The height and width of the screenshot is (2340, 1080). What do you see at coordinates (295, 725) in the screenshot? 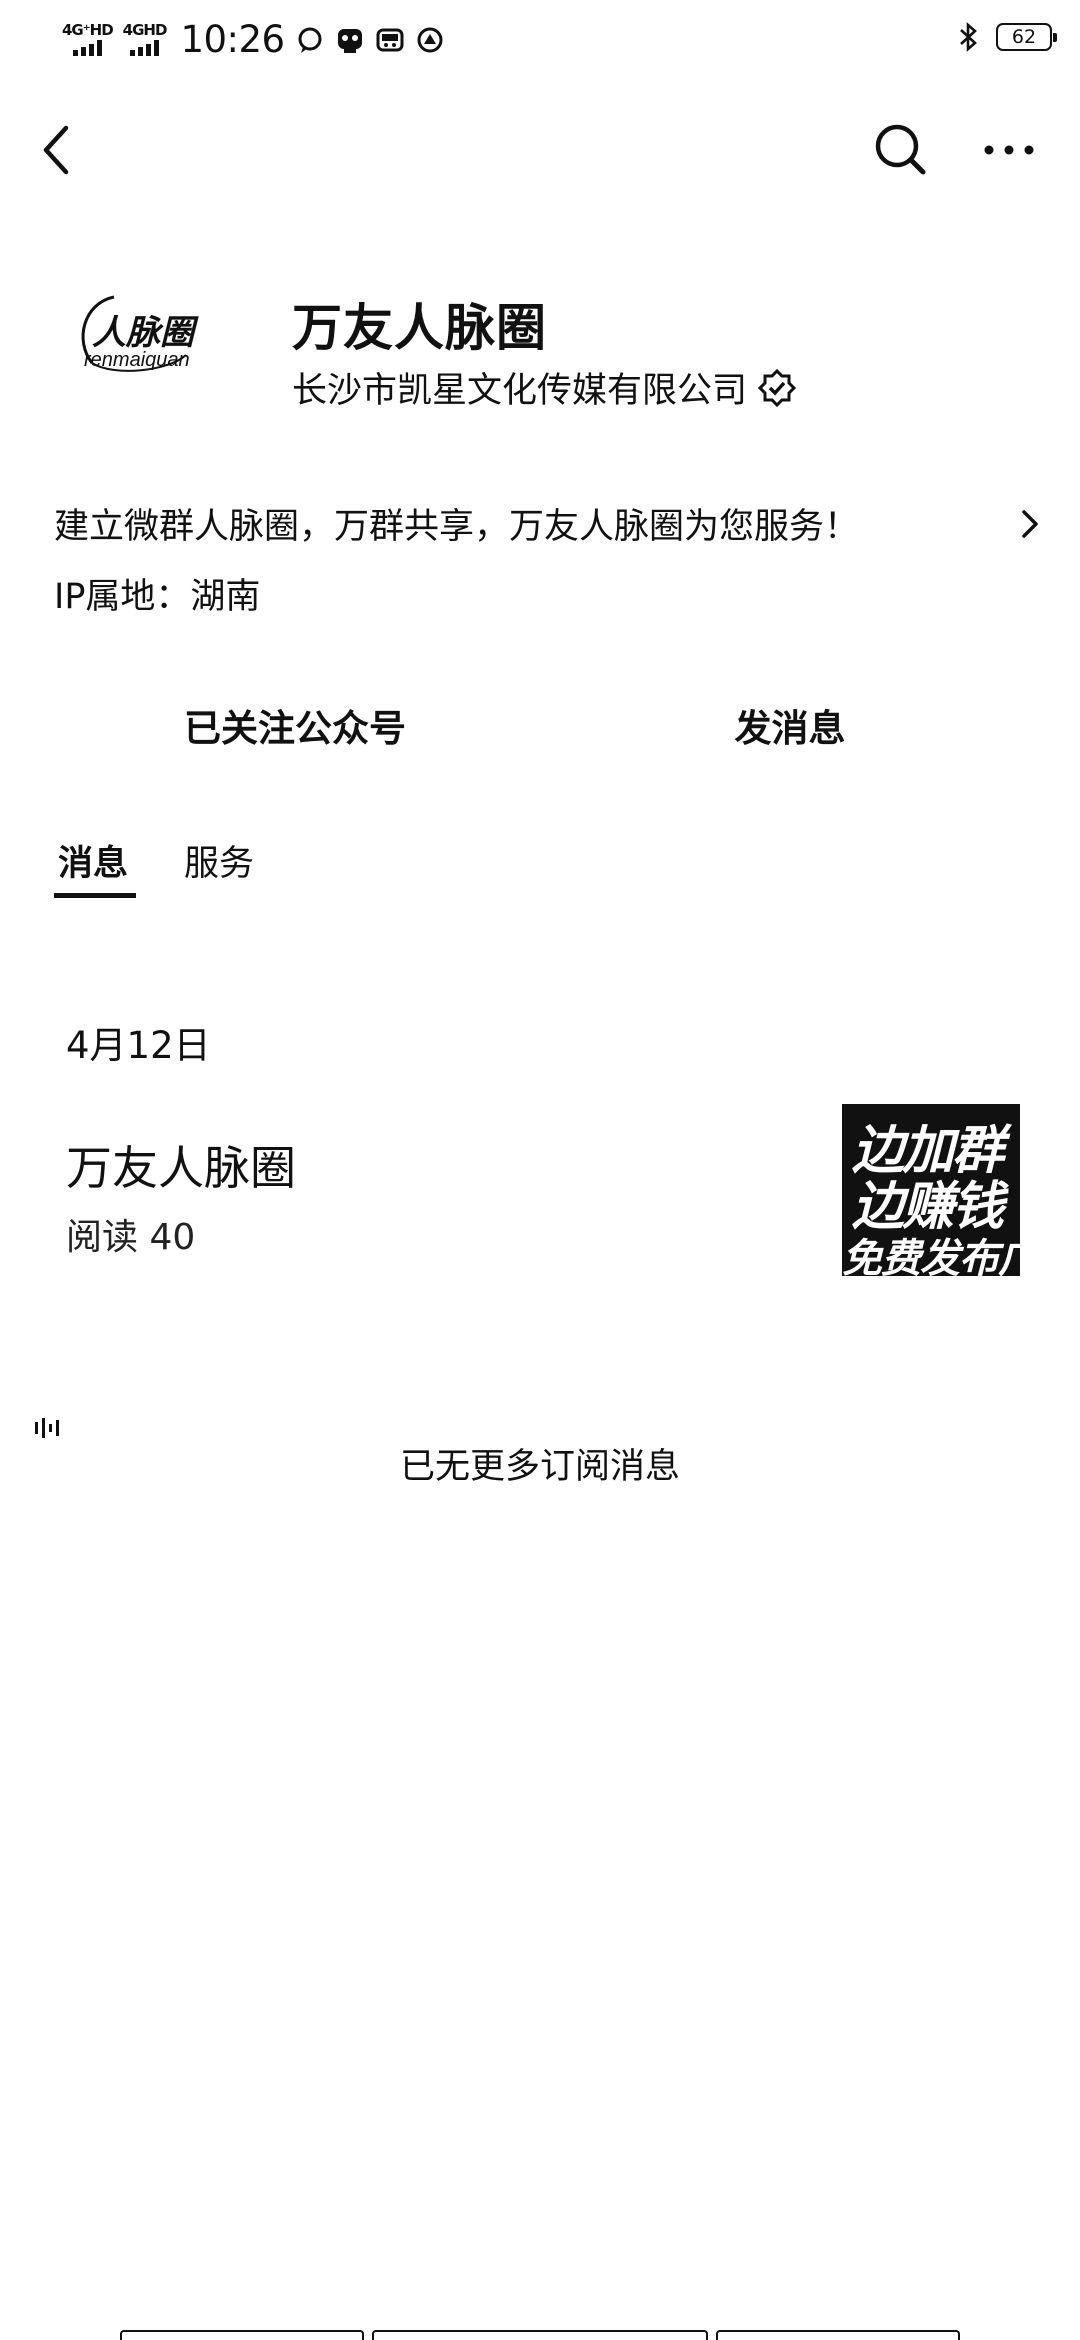
I see `followed-button: 已关注公众号` at bounding box center [295, 725].